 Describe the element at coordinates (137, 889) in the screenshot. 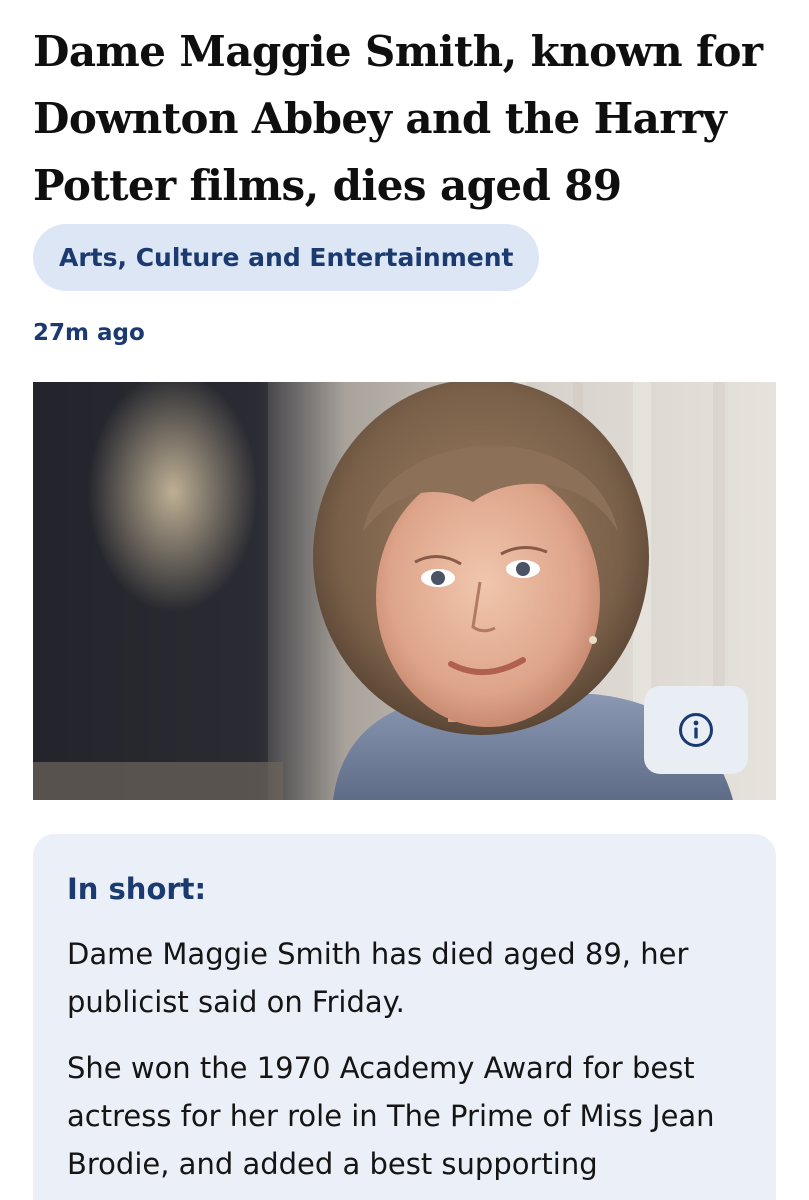

I see `summary-heading: In short:` at that location.